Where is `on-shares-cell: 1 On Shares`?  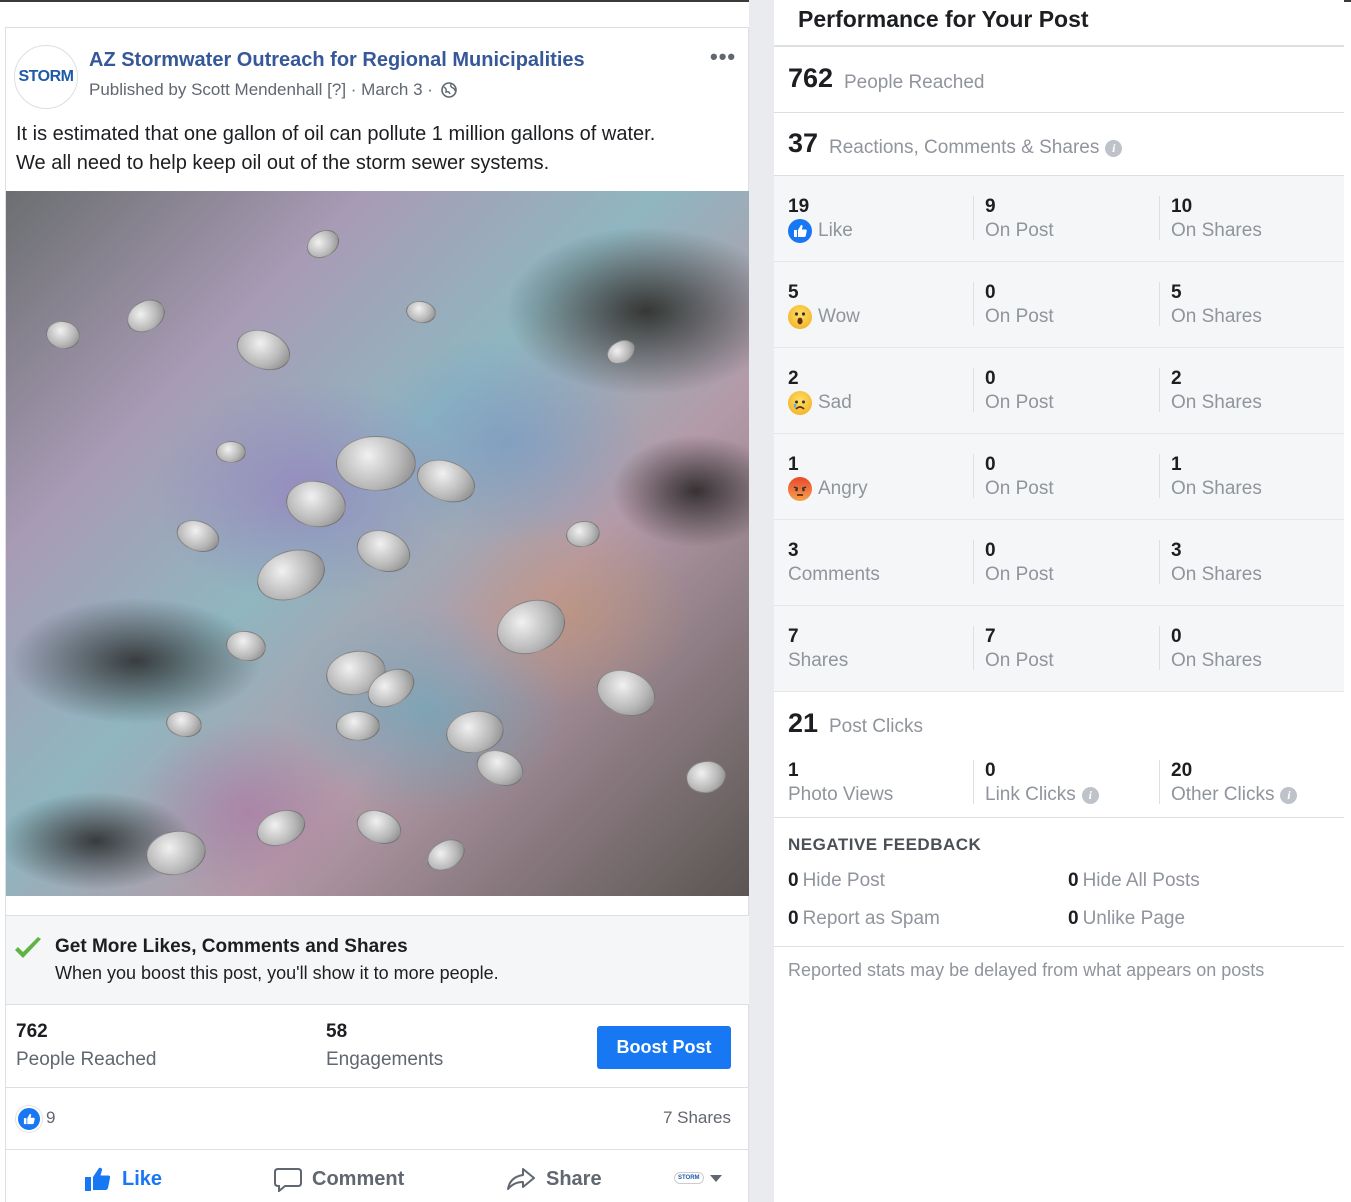
on-shares-cell: 1 On Shares is located at coordinates (1210, 476).